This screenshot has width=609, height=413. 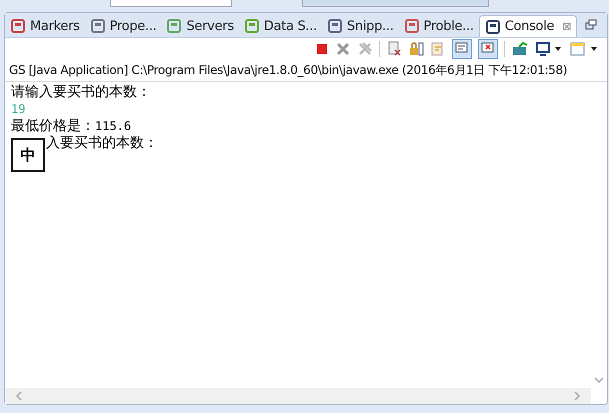 What do you see at coordinates (549, 49) in the screenshot?
I see `display-console-icon` at bounding box center [549, 49].